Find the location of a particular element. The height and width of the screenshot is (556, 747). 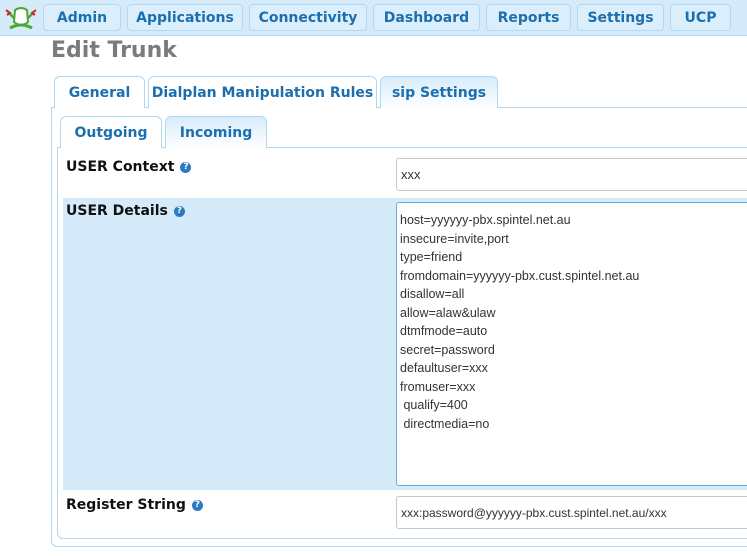

user-details-label-text: USER Details is located at coordinates (117, 211).